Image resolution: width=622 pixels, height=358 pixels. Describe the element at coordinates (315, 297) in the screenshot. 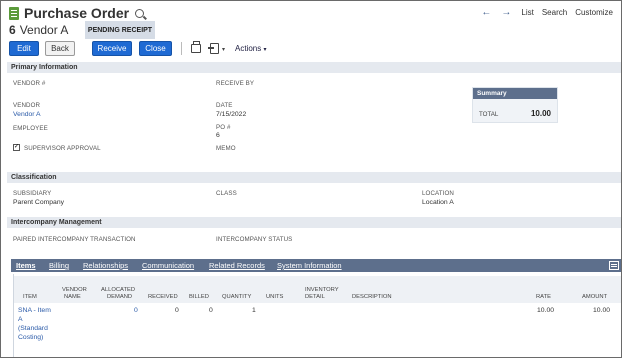

I see `col-inventory-2: DETAIL` at that location.